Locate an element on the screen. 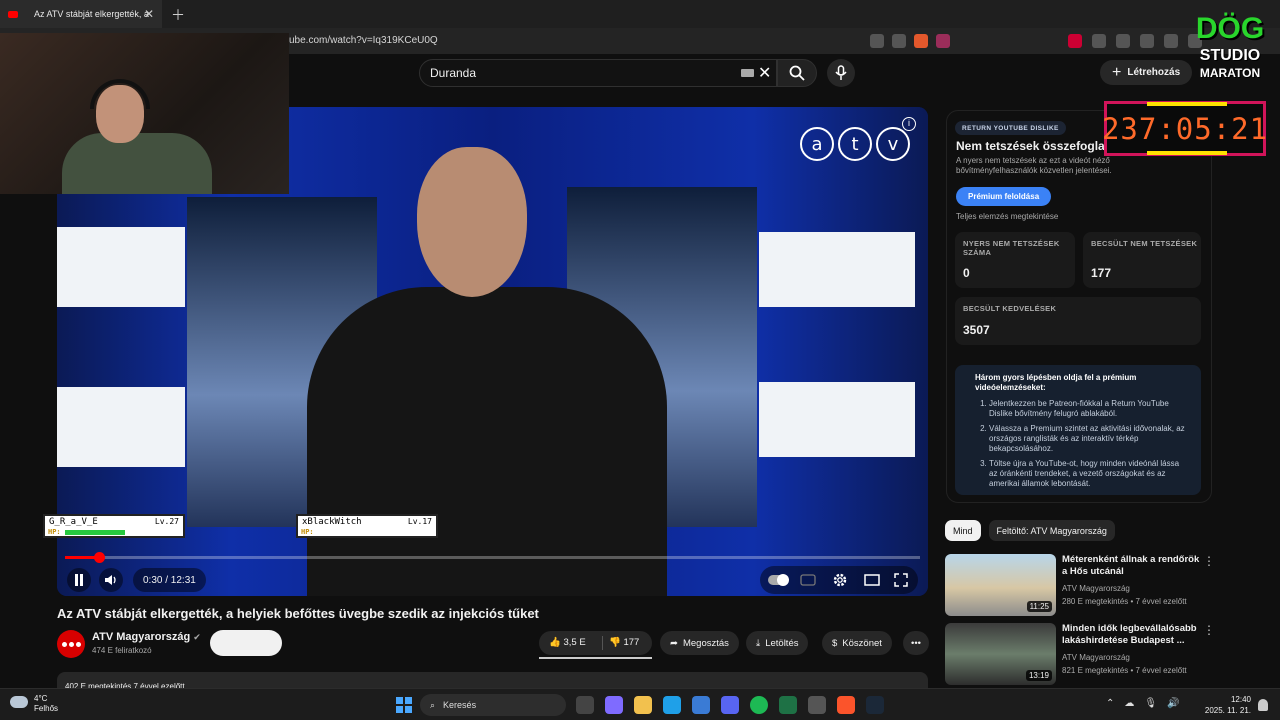 The width and height of the screenshot is (1280, 720). premium-unlock-button: Prémium feloldása is located at coordinates (1004, 196).